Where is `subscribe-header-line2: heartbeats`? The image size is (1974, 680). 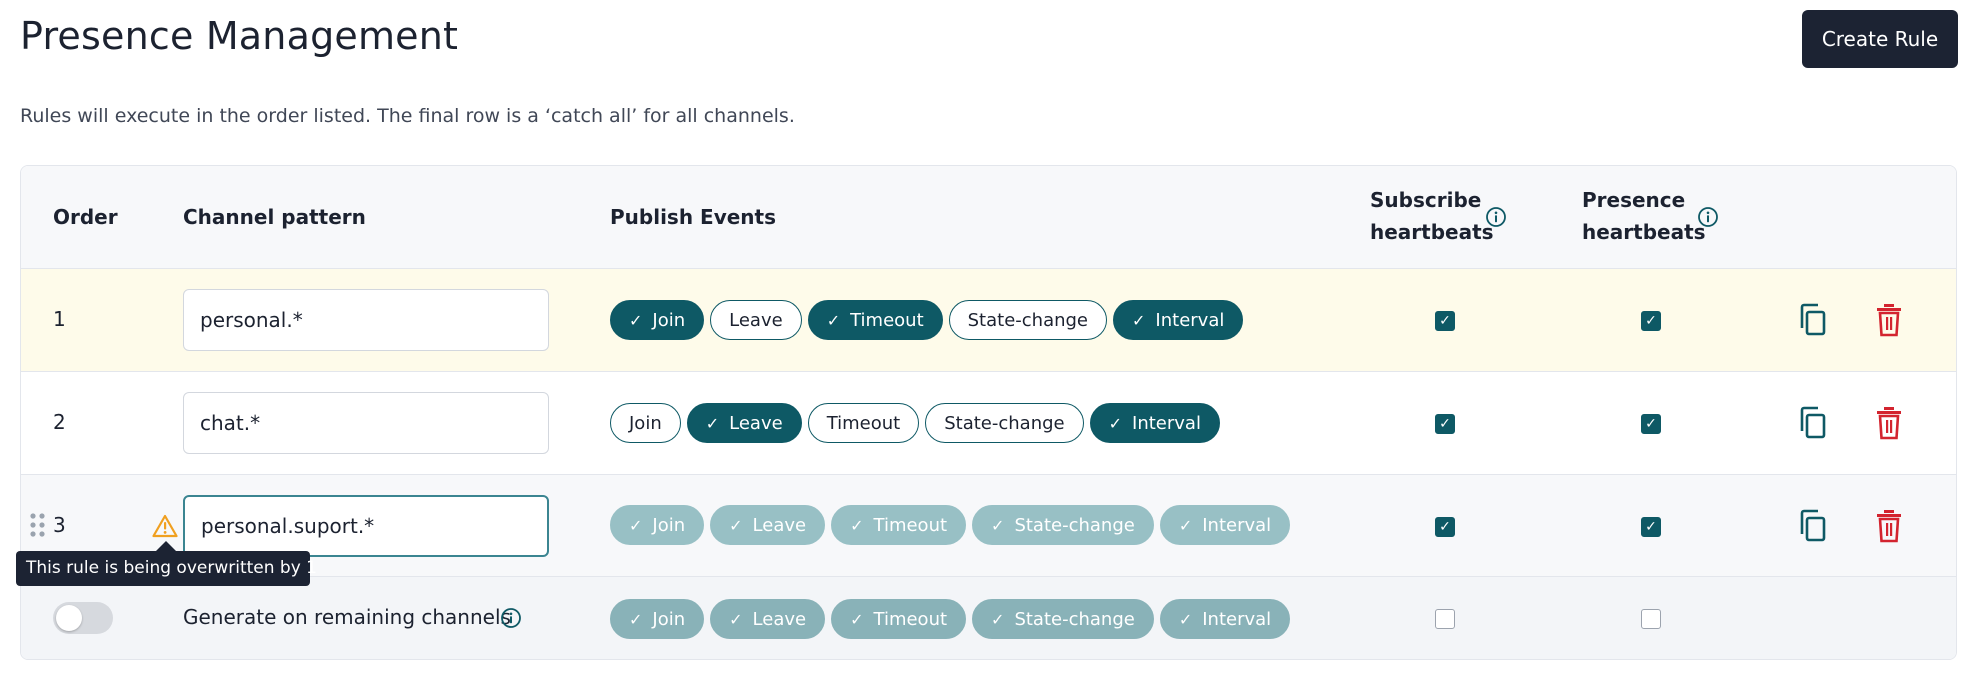 subscribe-header-line2: heartbeats is located at coordinates (1432, 232).